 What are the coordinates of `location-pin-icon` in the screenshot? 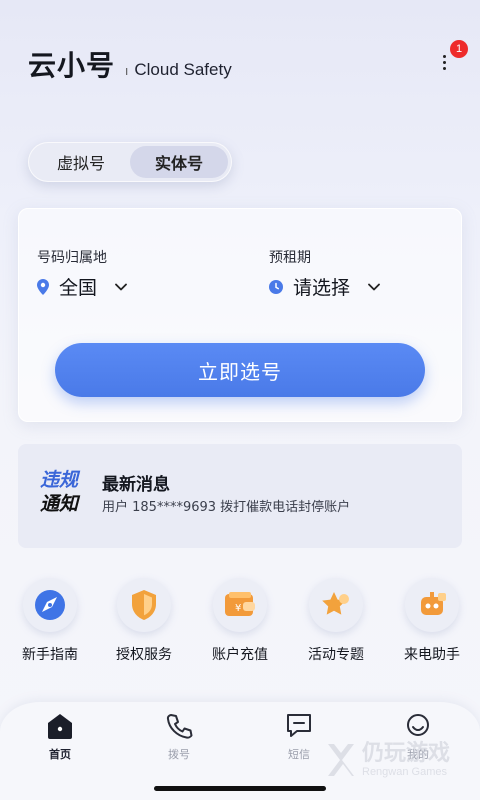 It's located at (43, 286).